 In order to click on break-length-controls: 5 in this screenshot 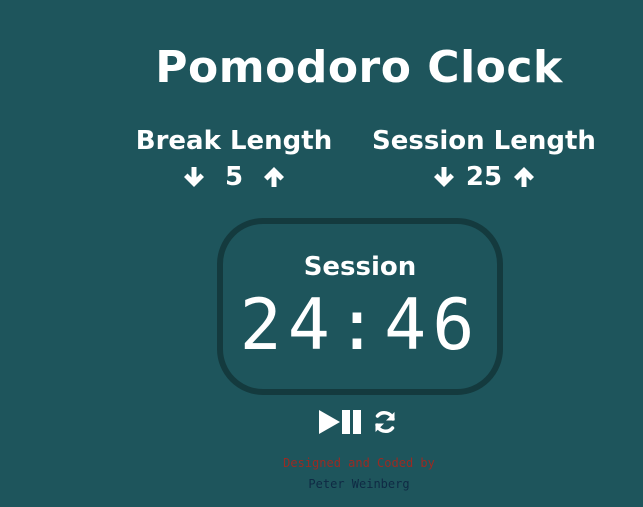, I will do `click(234, 177)`.